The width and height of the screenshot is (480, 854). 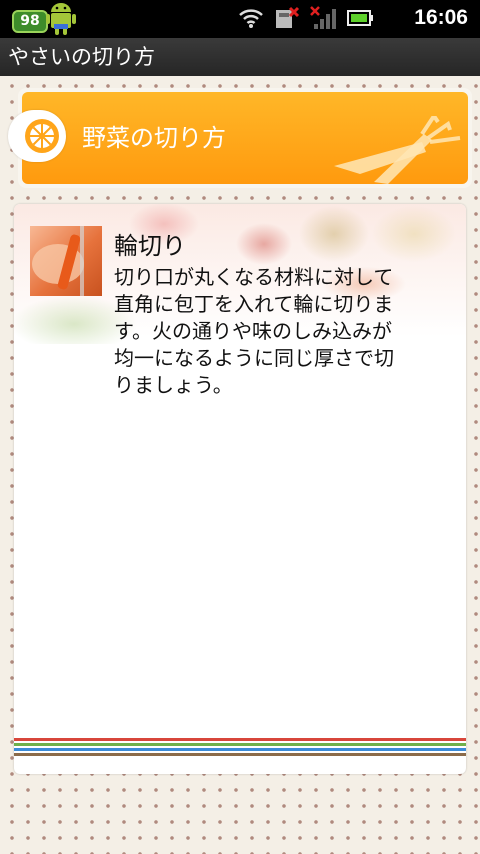 I want to click on wifi-icon, so click(x=251, y=18).